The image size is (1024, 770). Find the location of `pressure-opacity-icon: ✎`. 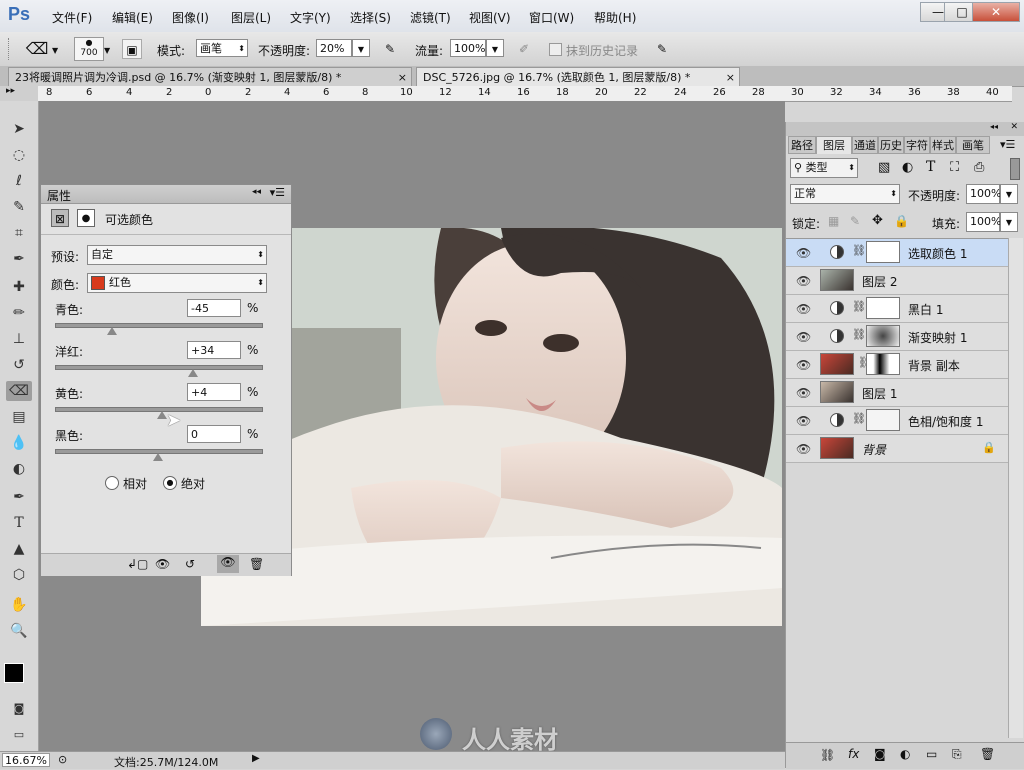

pressure-opacity-icon: ✎ is located at coordinates (390, 49).